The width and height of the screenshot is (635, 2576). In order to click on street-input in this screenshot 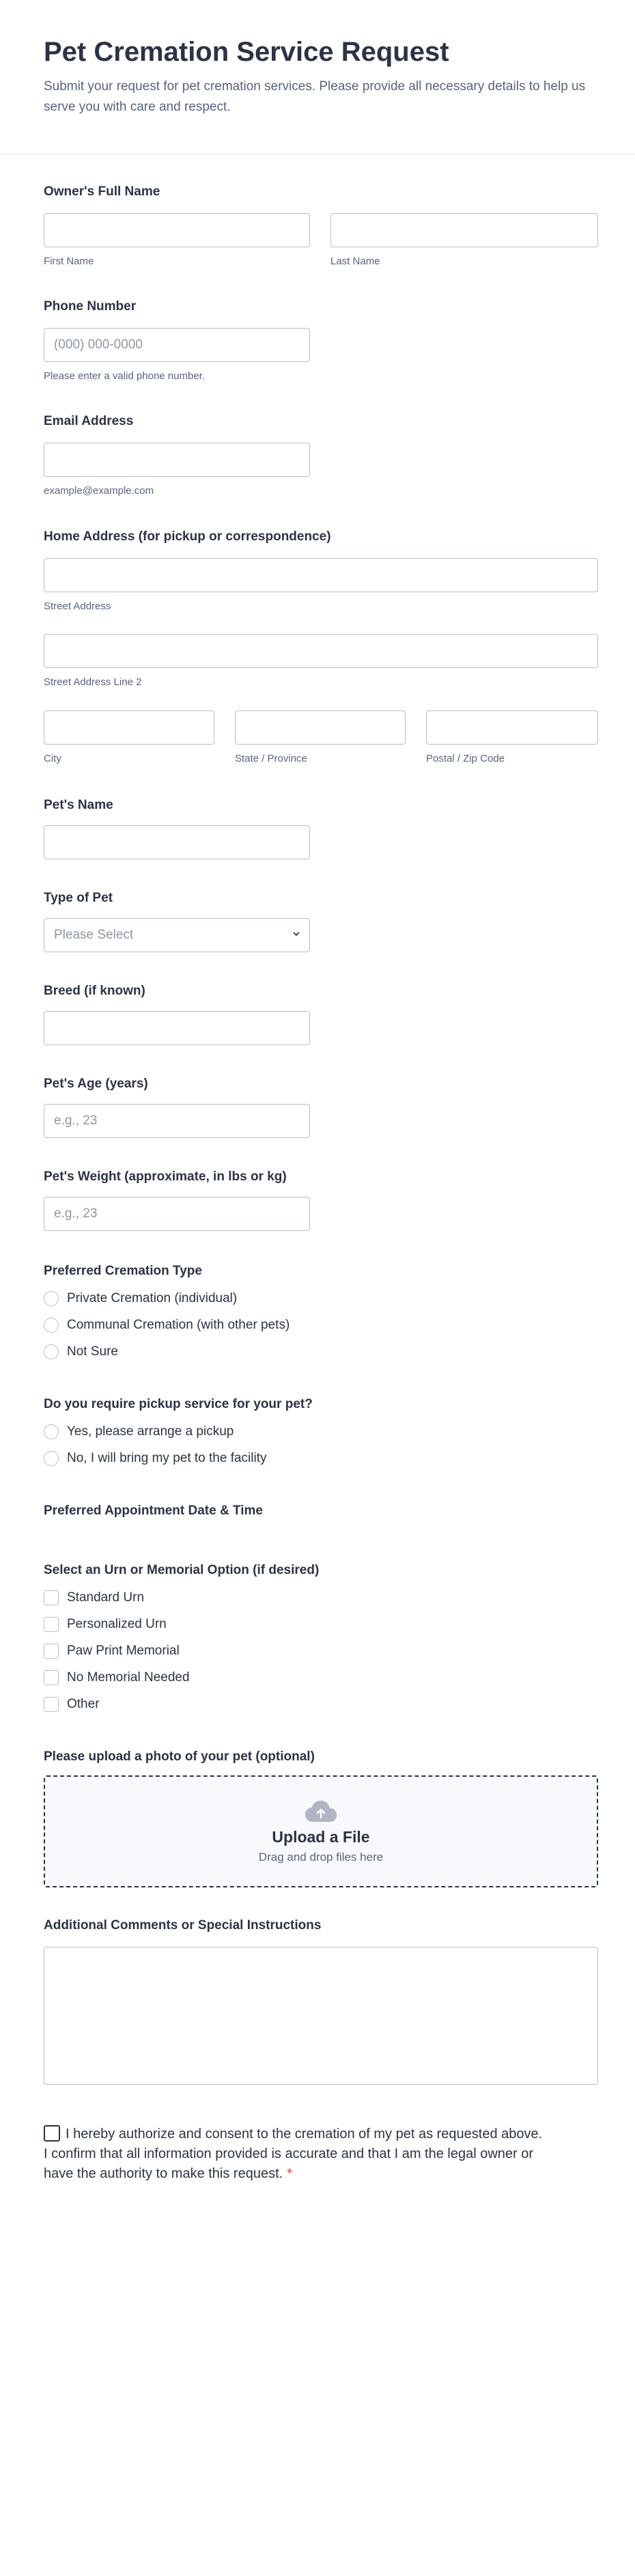, I will do `click(321, 575)`.